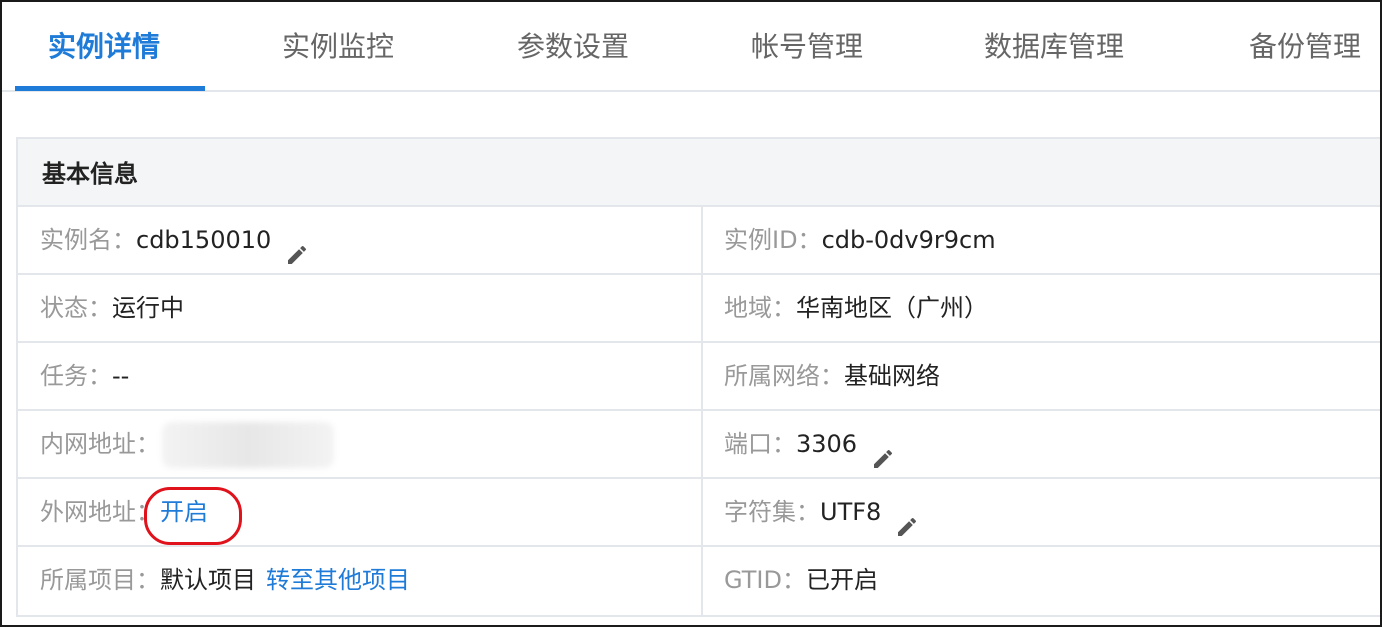  I want to click on task-value: --, so click(121, 376).